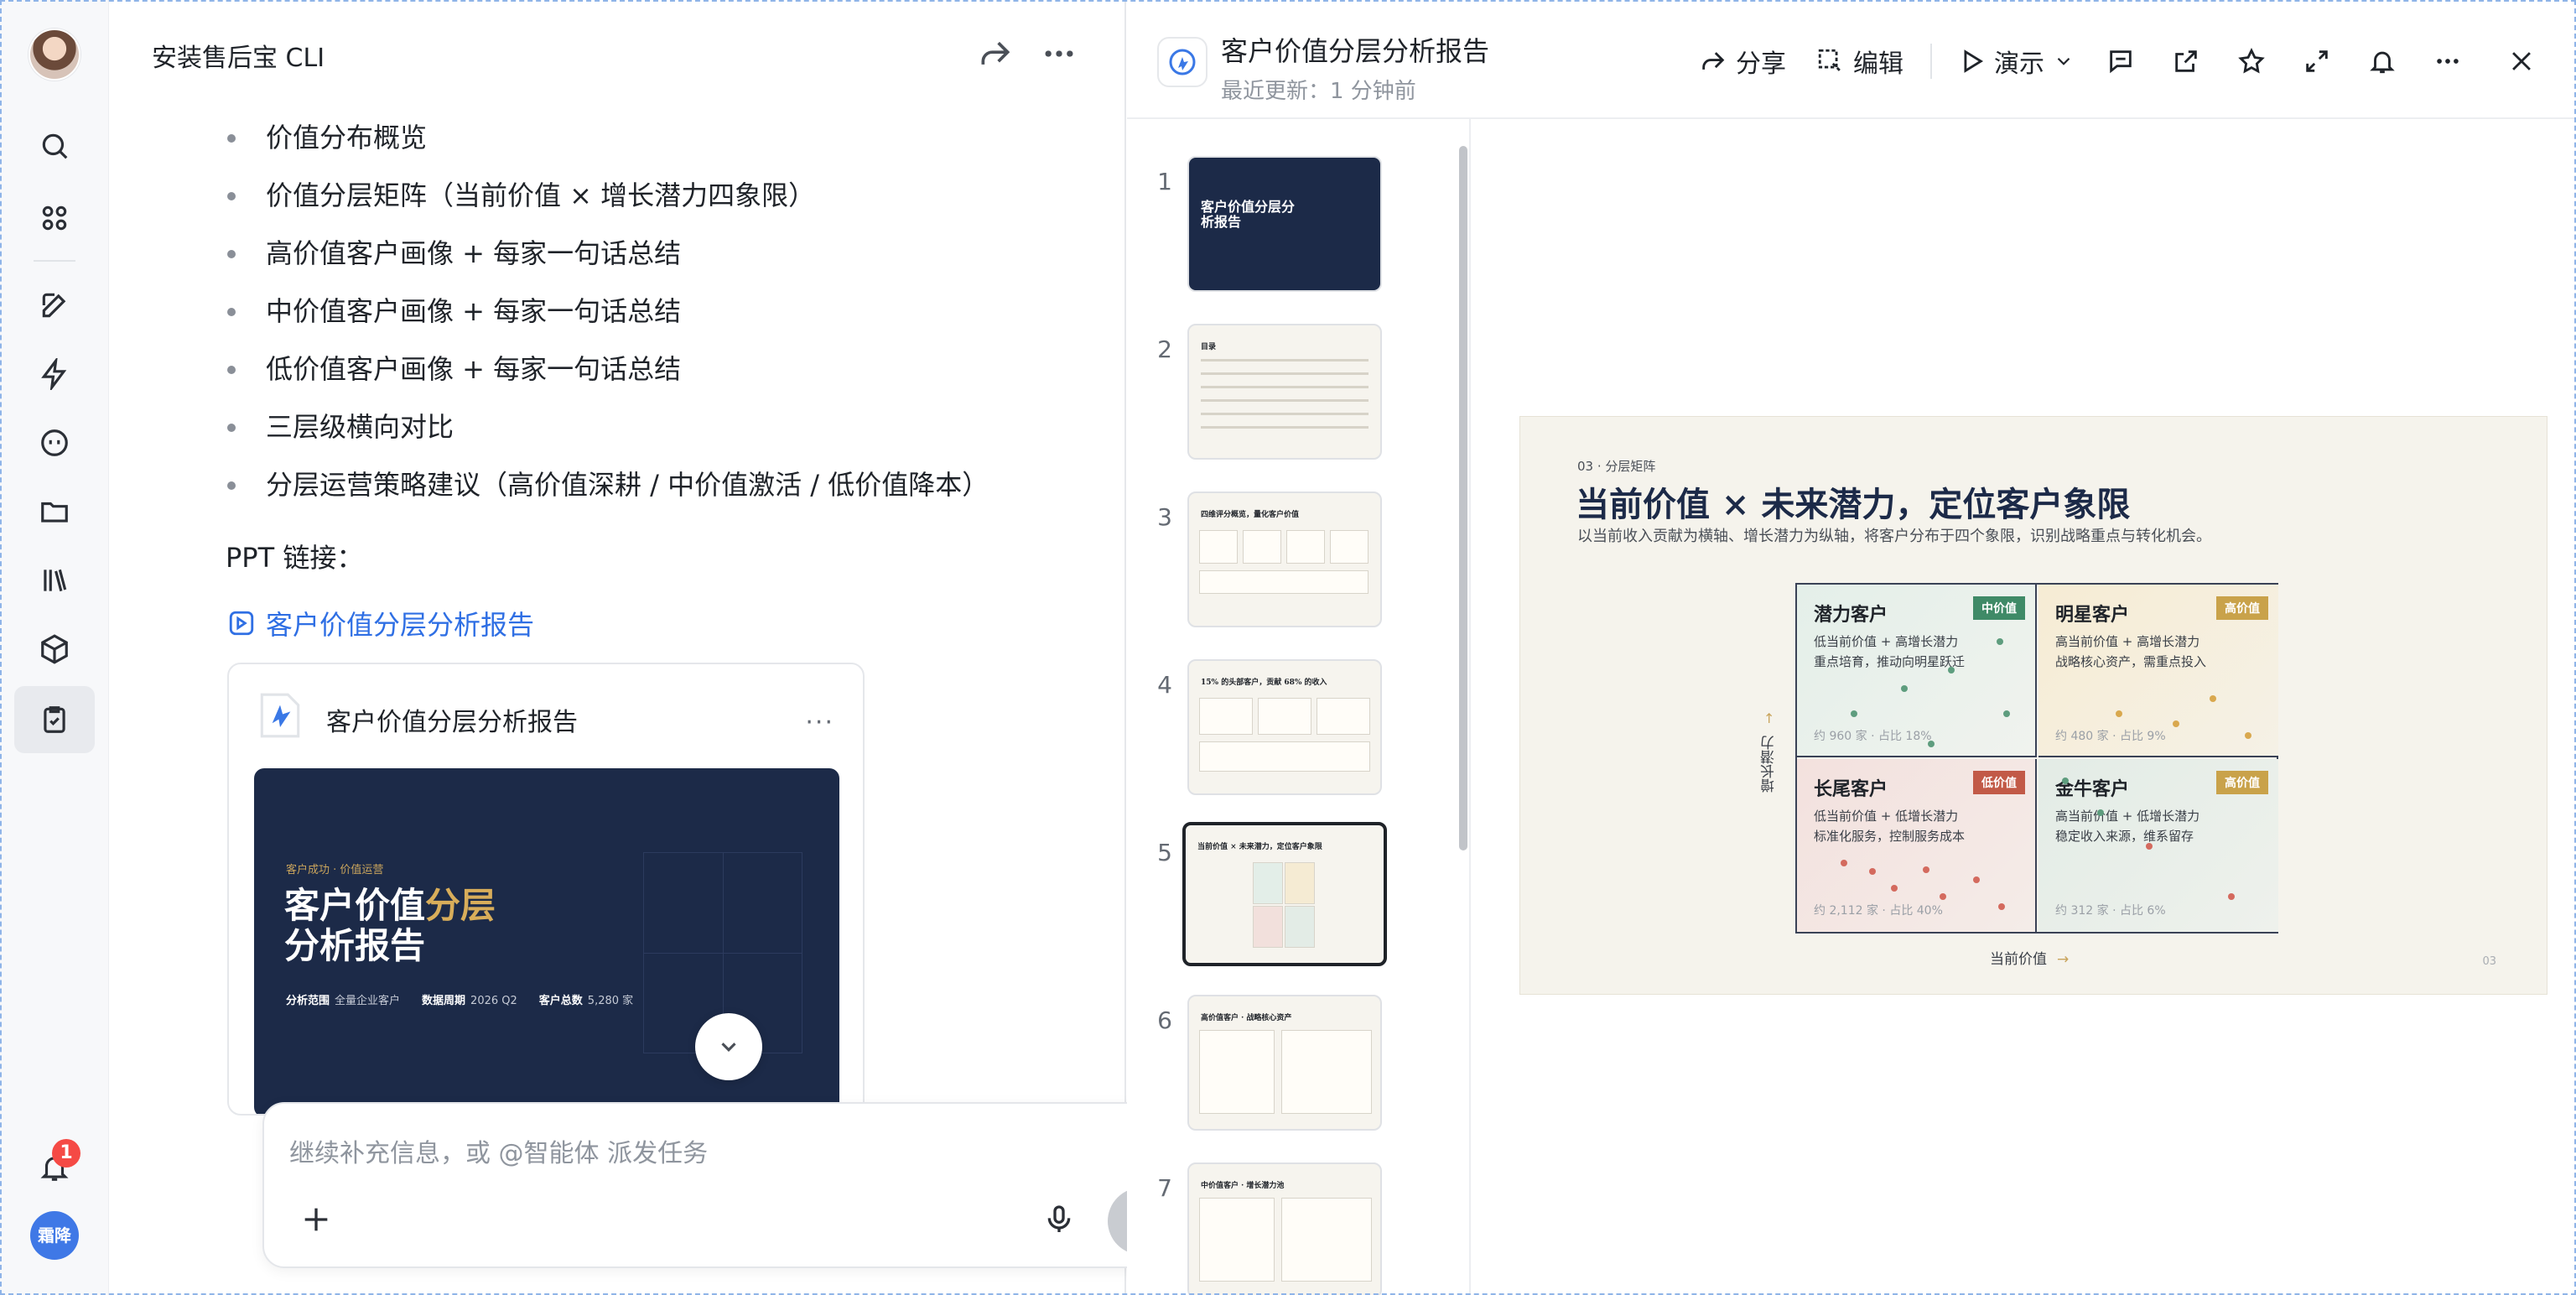 Image resolution: width=2576 pixels, height=1295 pixels. What do you see at coordinates (1164, 1020) in the screenshot?
I see `thumb-number: 6` at bounding box center [1164, 1020].